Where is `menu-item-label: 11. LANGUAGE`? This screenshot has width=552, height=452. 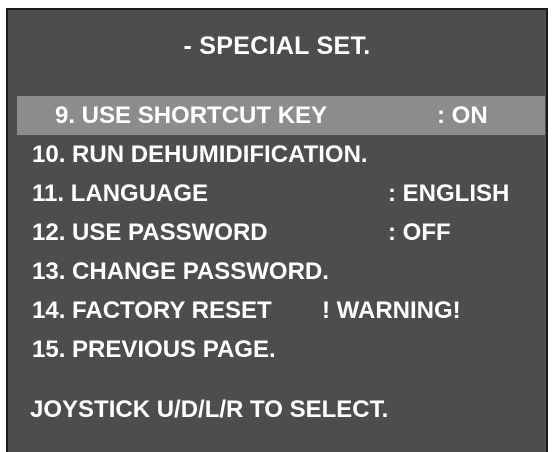
menu-item-label: 11. LANGUAGE is located at coordinates (120, 193).